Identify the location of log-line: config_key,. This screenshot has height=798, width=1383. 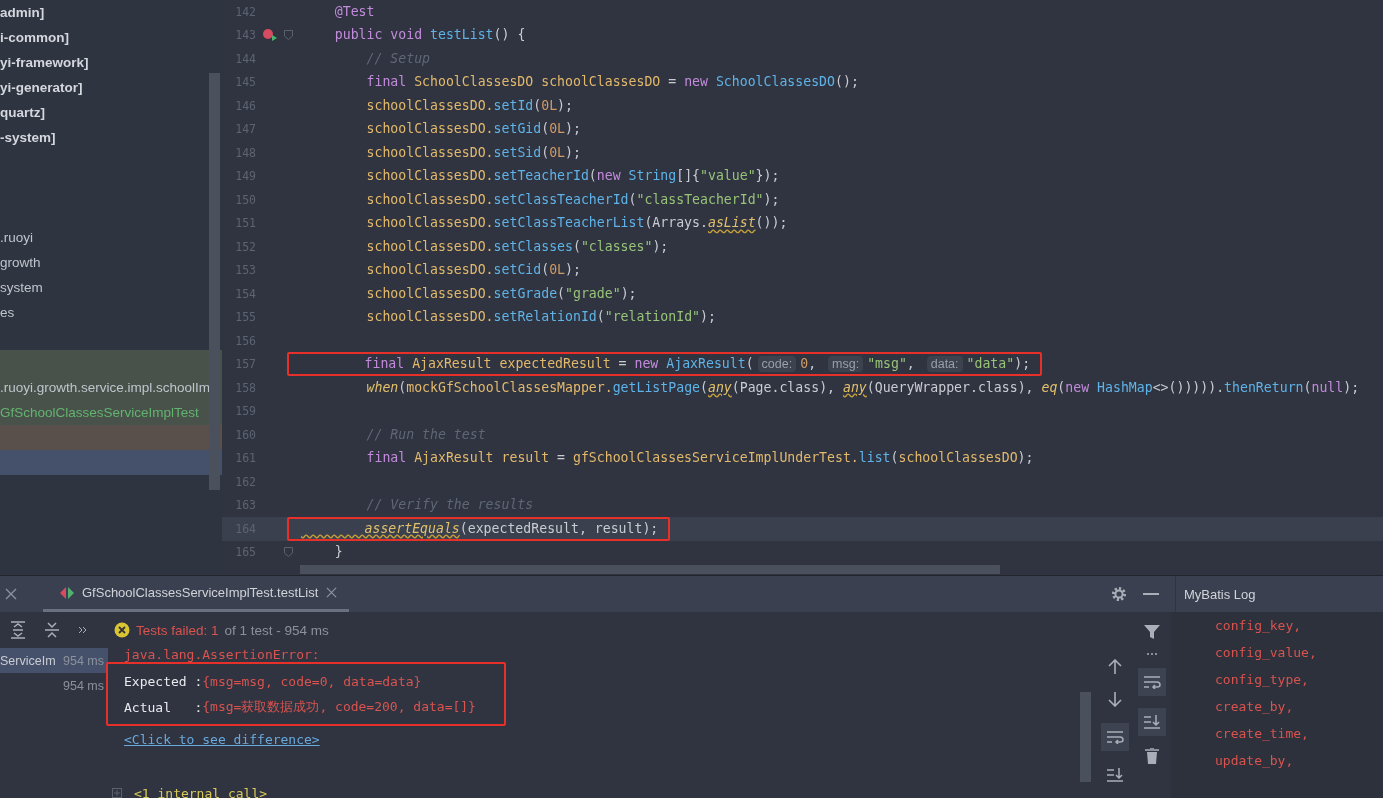
(1259, 626).